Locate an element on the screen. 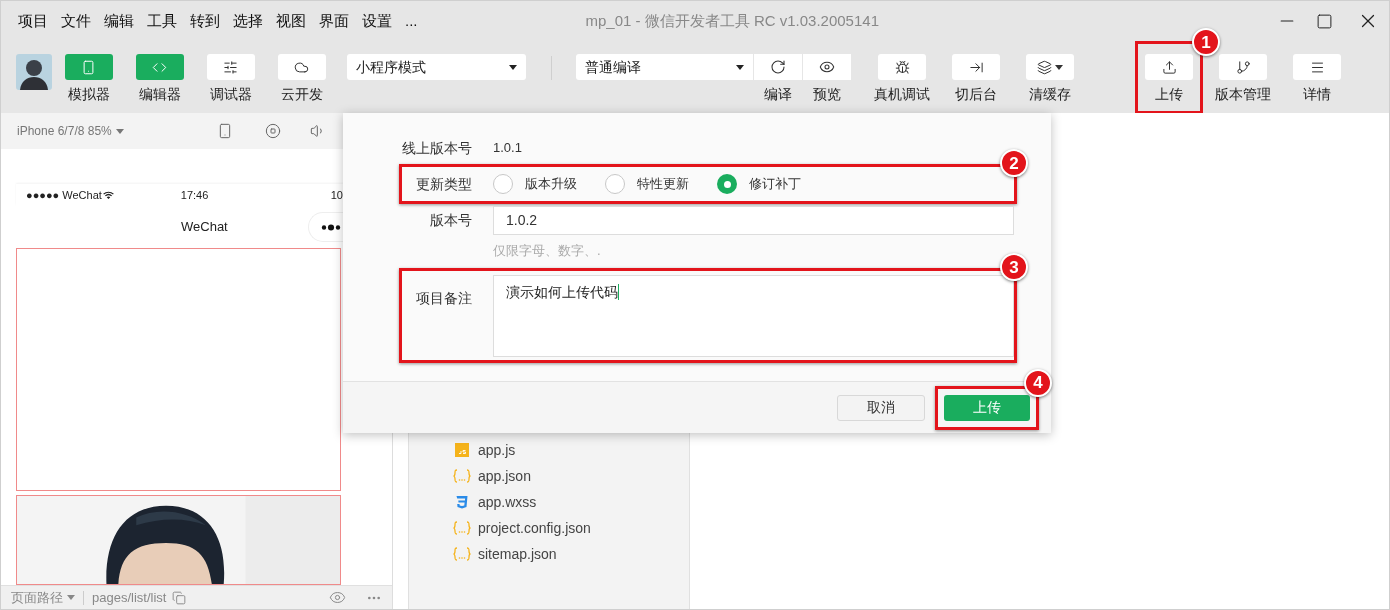 This screenshot has height=610, width=1390. menu-item: 界面 is located at coordinates (334, 21).